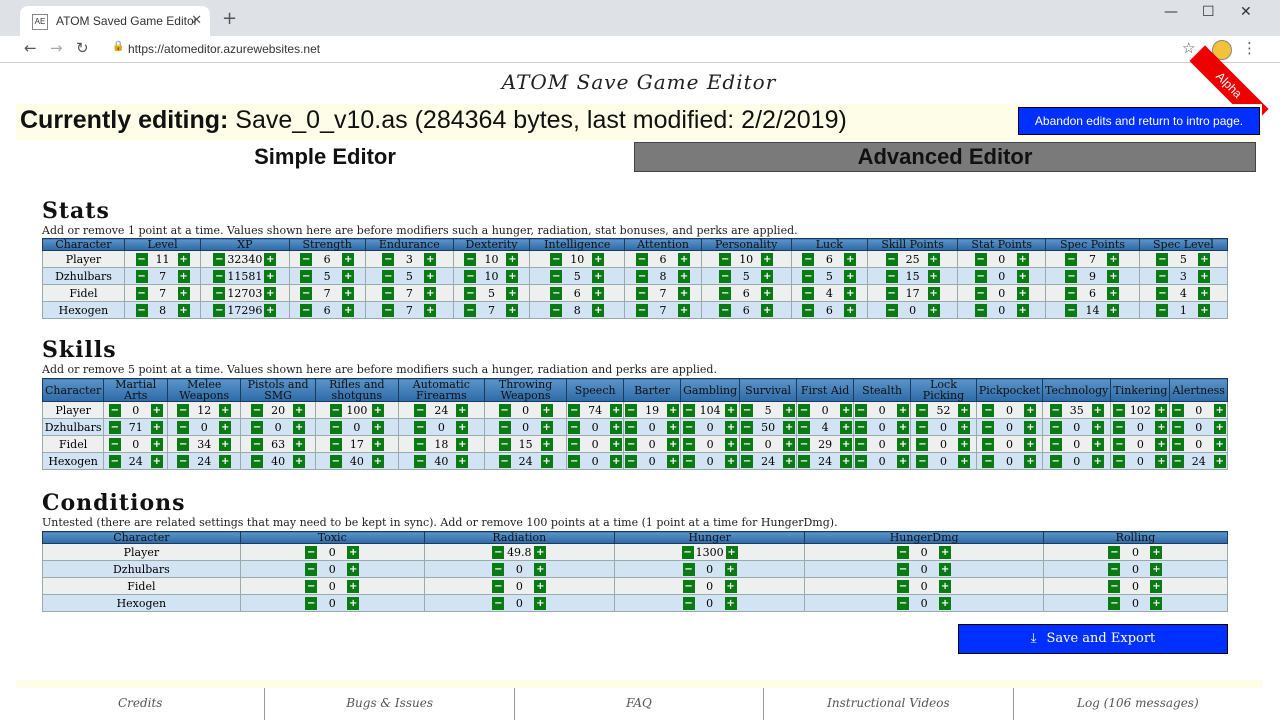 Image resolution: width=1280 pixels, height=720 pixels. What do you see at coordinates (889, 704) in the screenshot?
I see `footer-link-instructional-videos: Instructional Videos` at bounding box center [889, 704].